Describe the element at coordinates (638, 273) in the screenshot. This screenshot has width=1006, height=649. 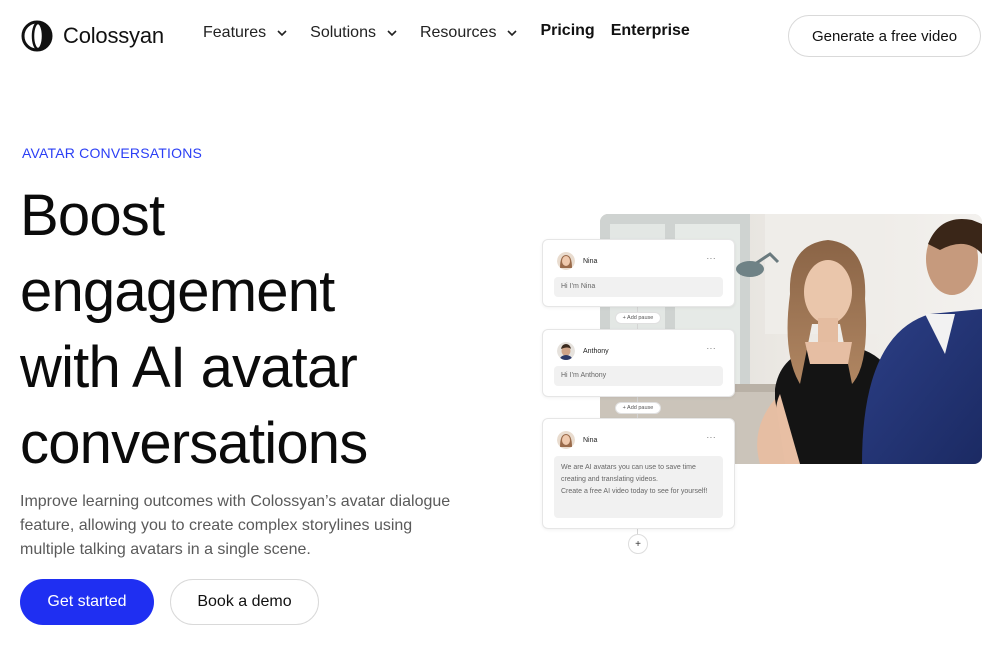
I see `dialogue-card: Nina ··· Hi I’m Nina` at that location.